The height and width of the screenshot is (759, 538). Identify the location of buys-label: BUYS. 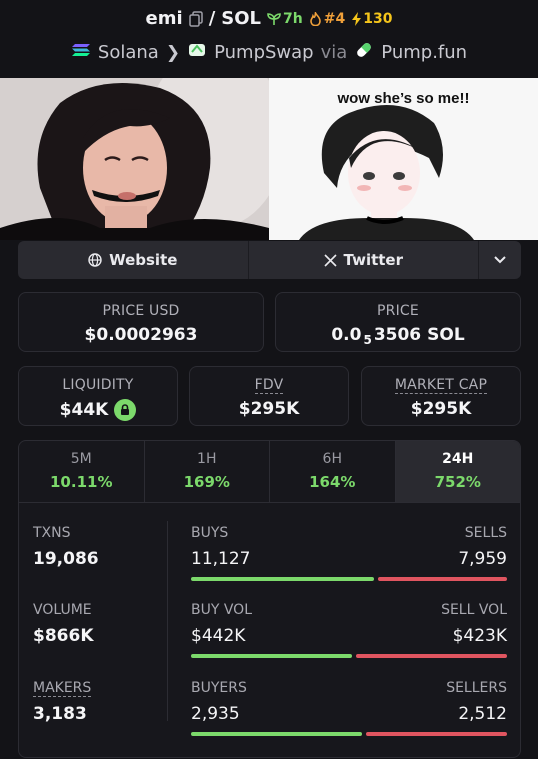
(210, 533).